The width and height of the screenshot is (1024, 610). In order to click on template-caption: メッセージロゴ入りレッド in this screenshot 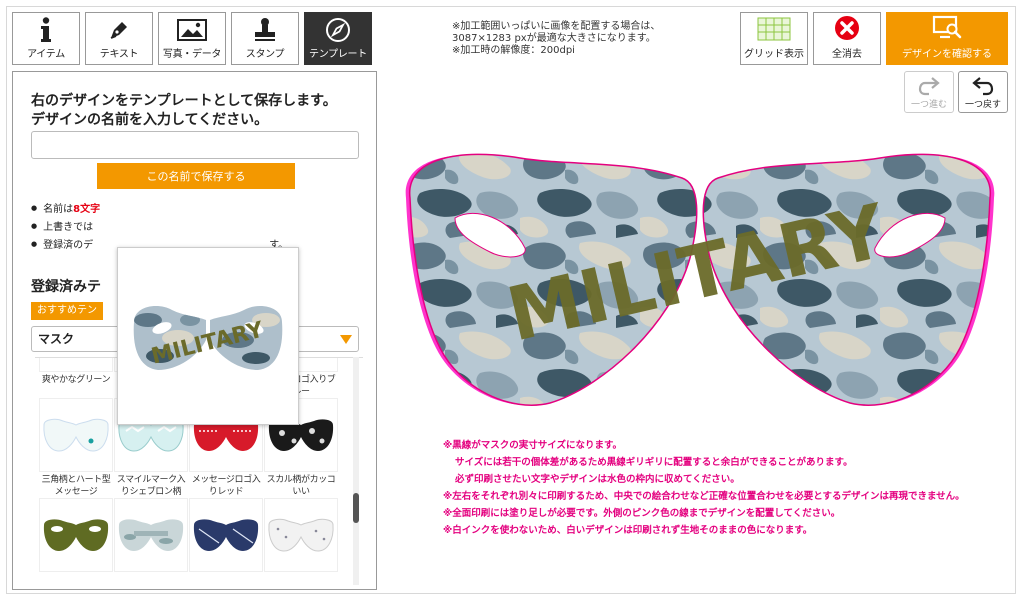, I will do `click(226, 486)`.